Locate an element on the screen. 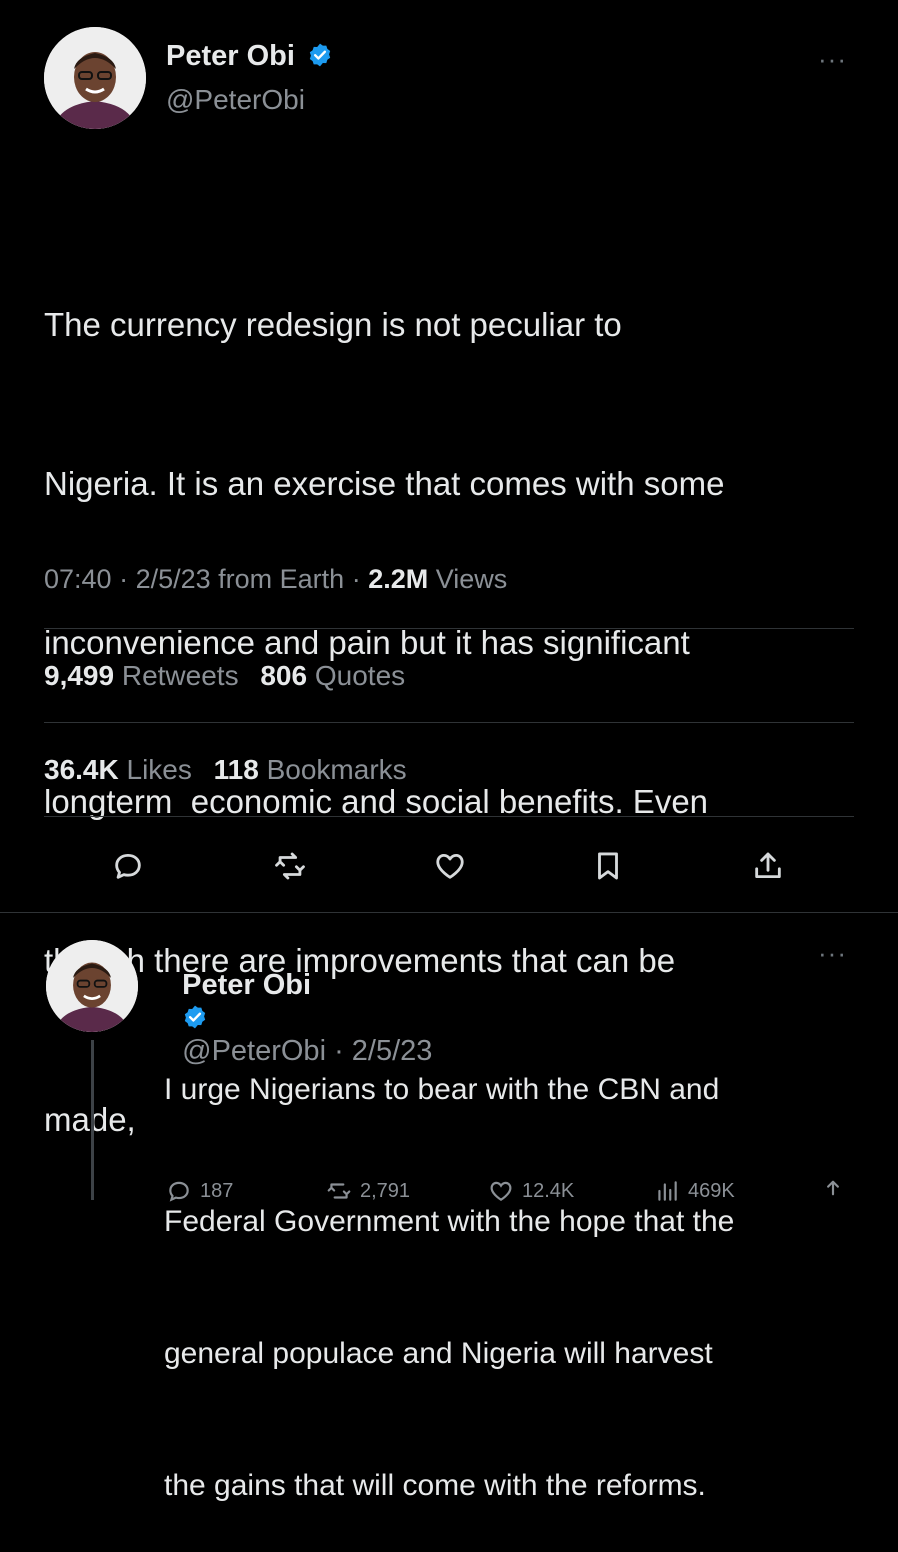 This screenshot has height=1552, width=898. reply-like-button: 12.4K is located at coordinates (531, 1191).